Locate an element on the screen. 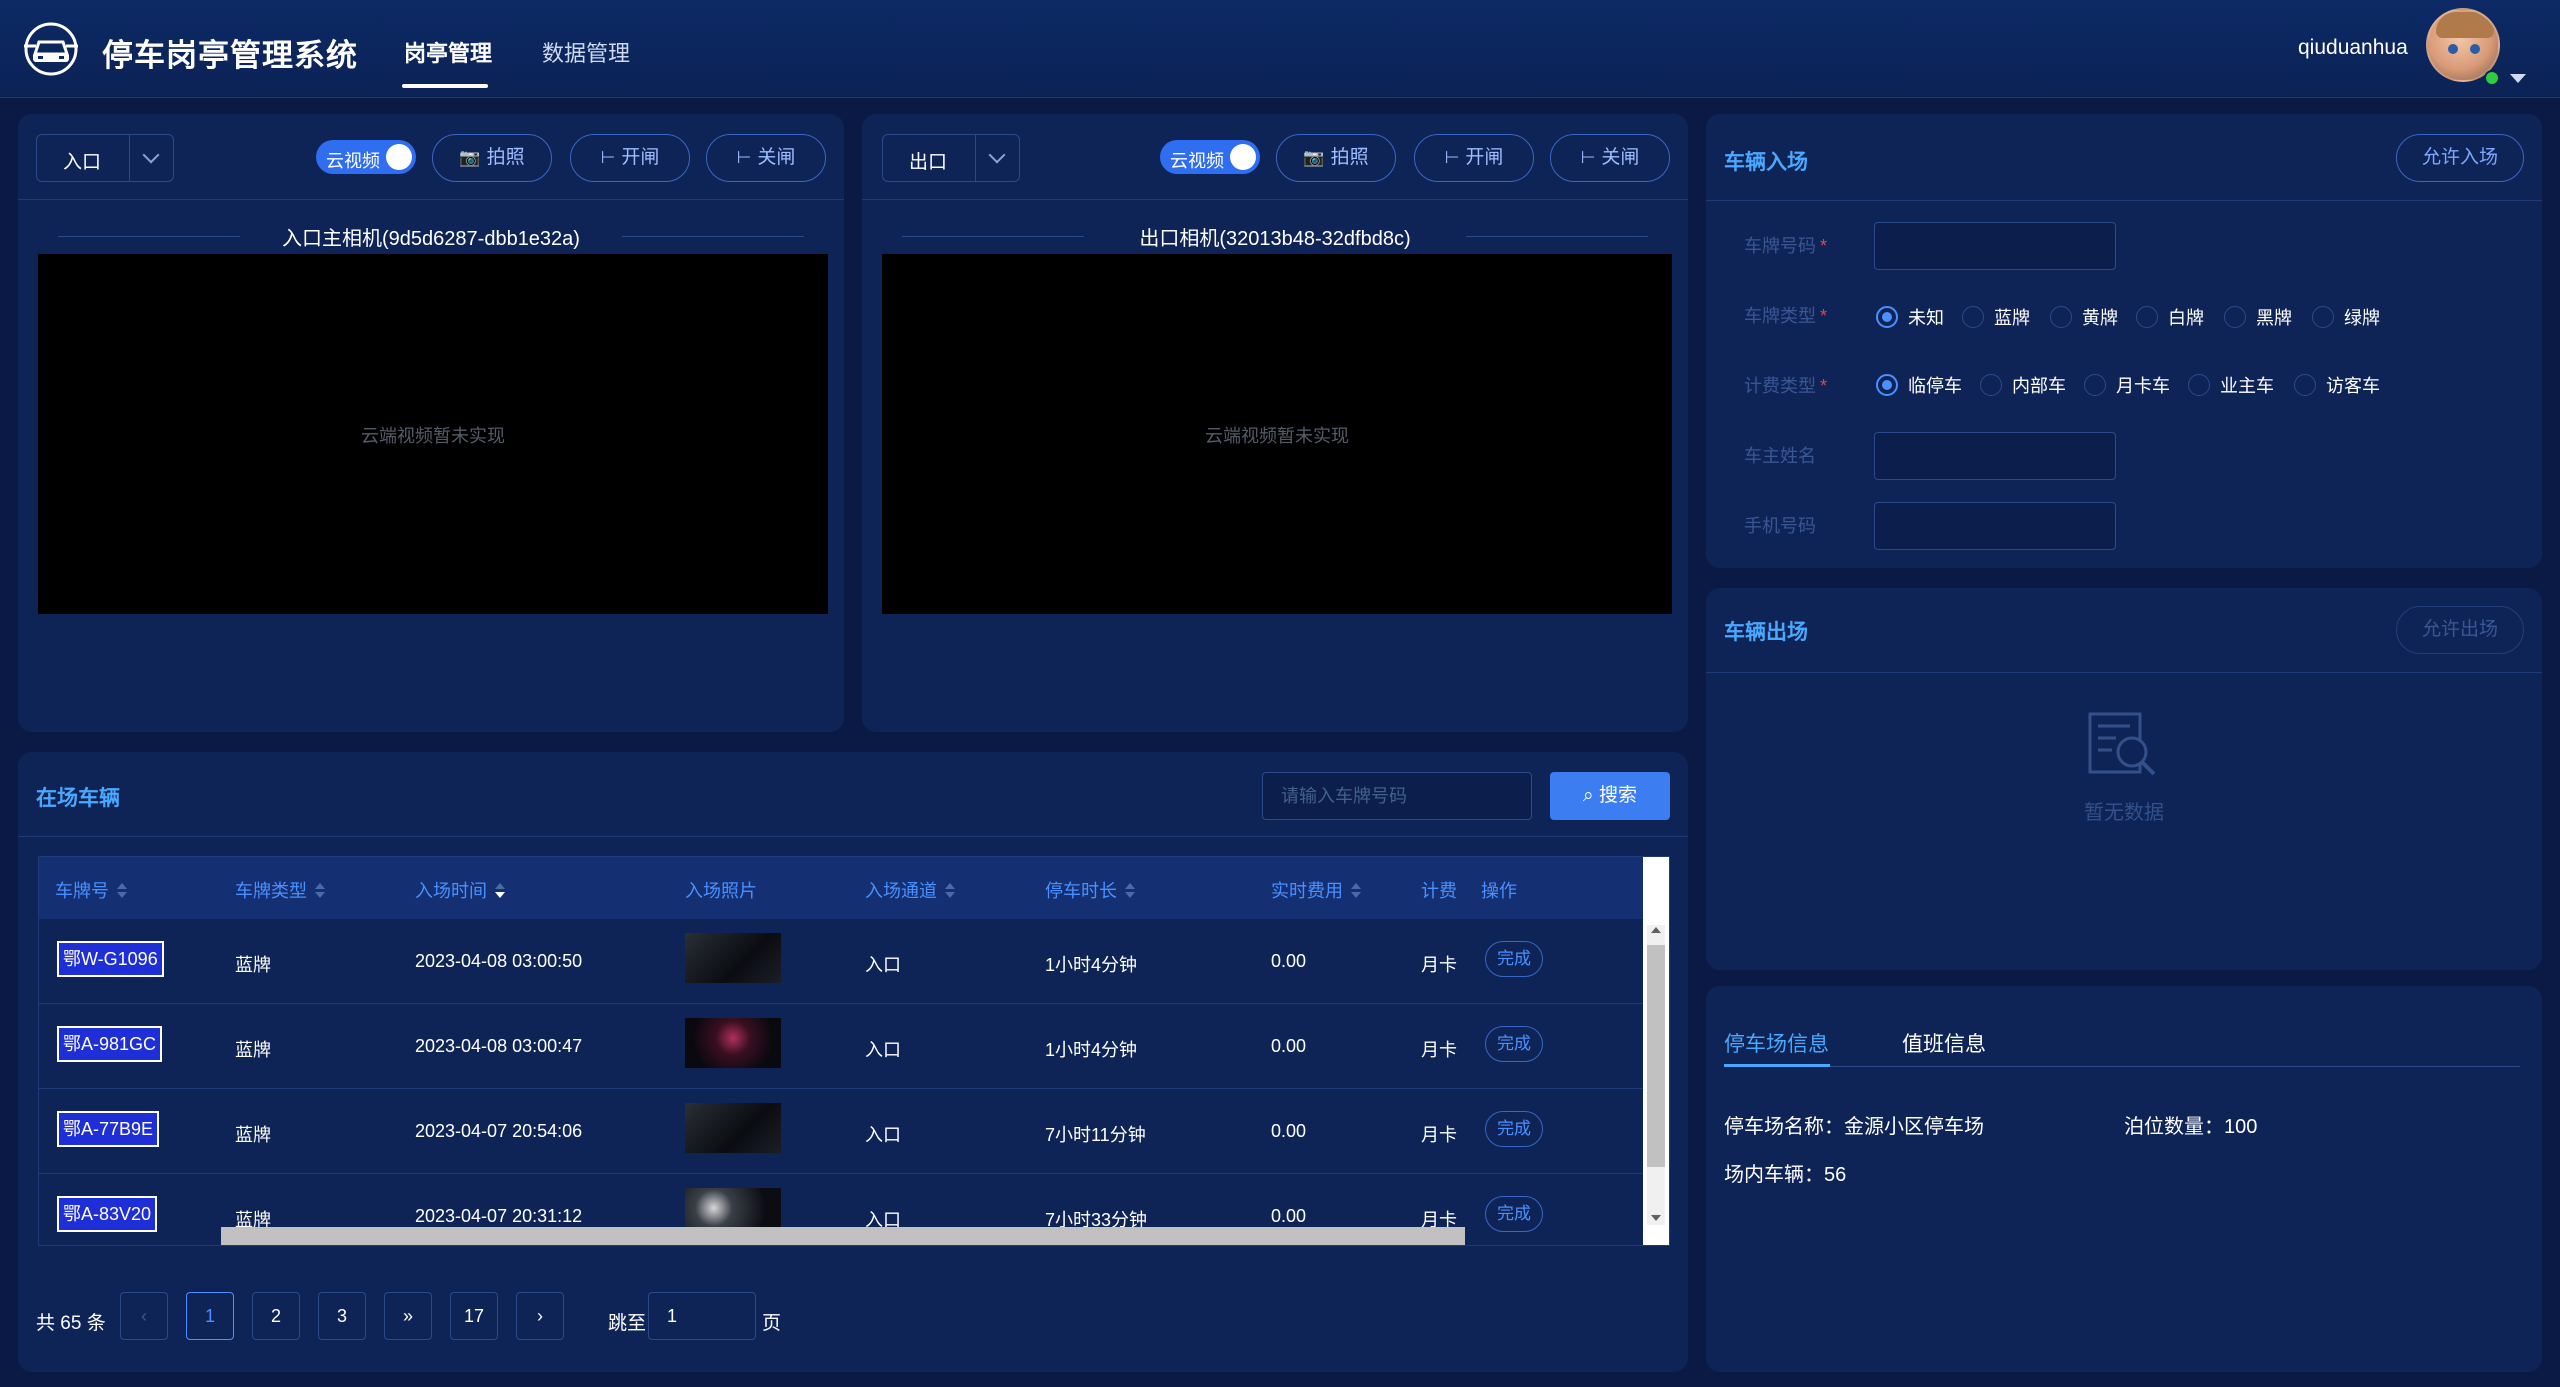 This screenshot has height=1387, width=2560. section-title: 在场车辆 is located at coordinates (78, 798).